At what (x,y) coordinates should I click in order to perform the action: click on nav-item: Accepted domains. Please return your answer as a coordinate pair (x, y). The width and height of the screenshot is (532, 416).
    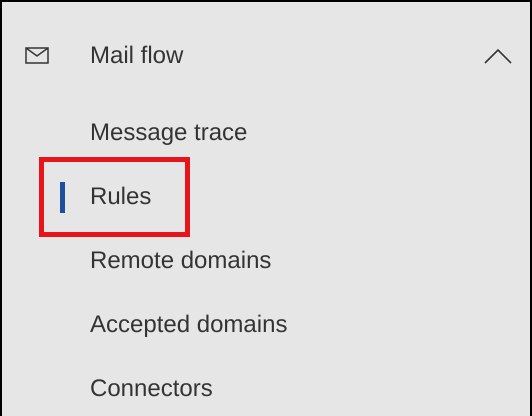
    Looking at the image, I should click on (189, 325).